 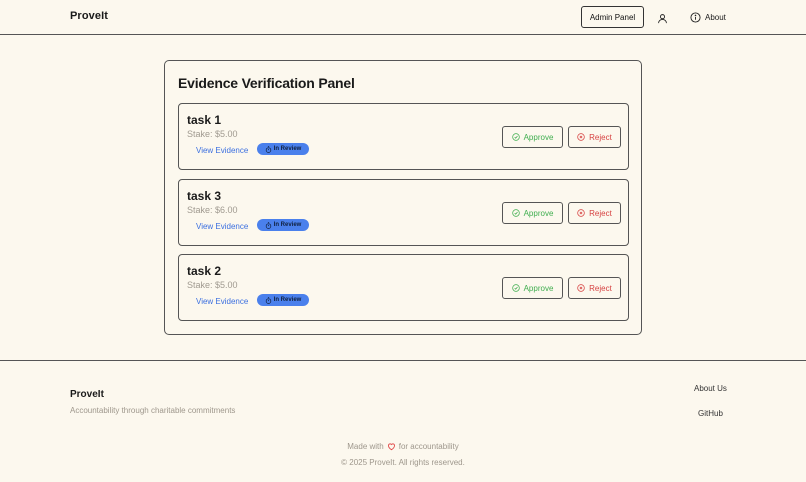 What do you see at coordinates (710, 413) in the screenshot?
I see `footer-github-link: GitHub` at bounding box center [710, 413].